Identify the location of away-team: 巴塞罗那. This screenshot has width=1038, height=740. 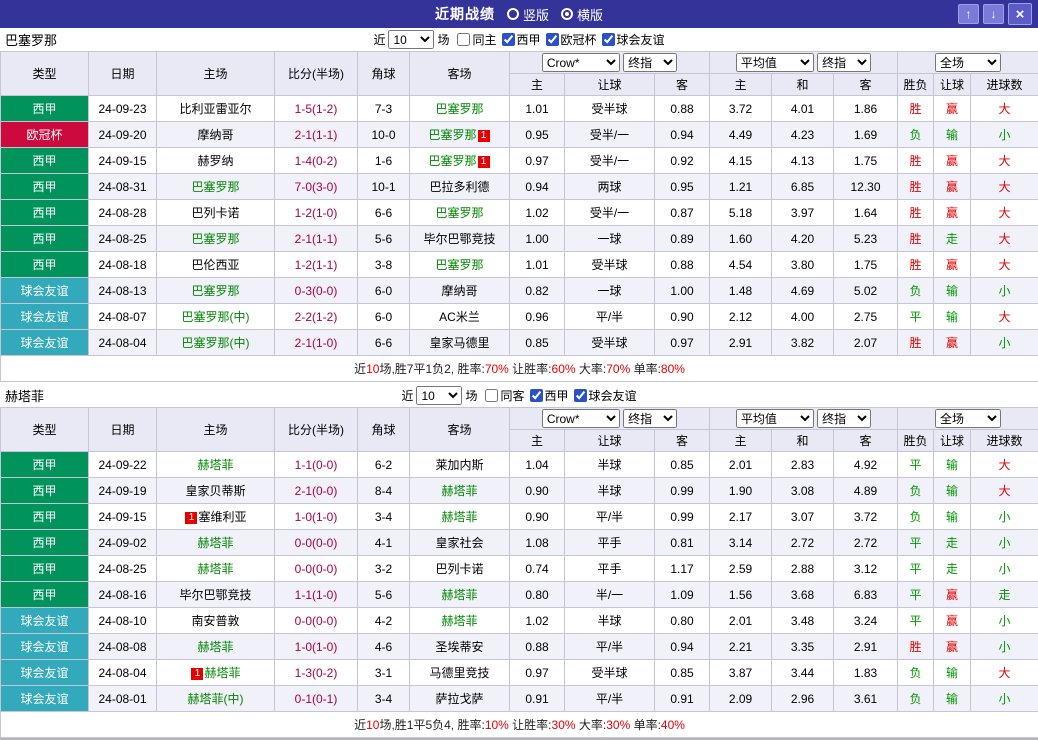
(460, 213).